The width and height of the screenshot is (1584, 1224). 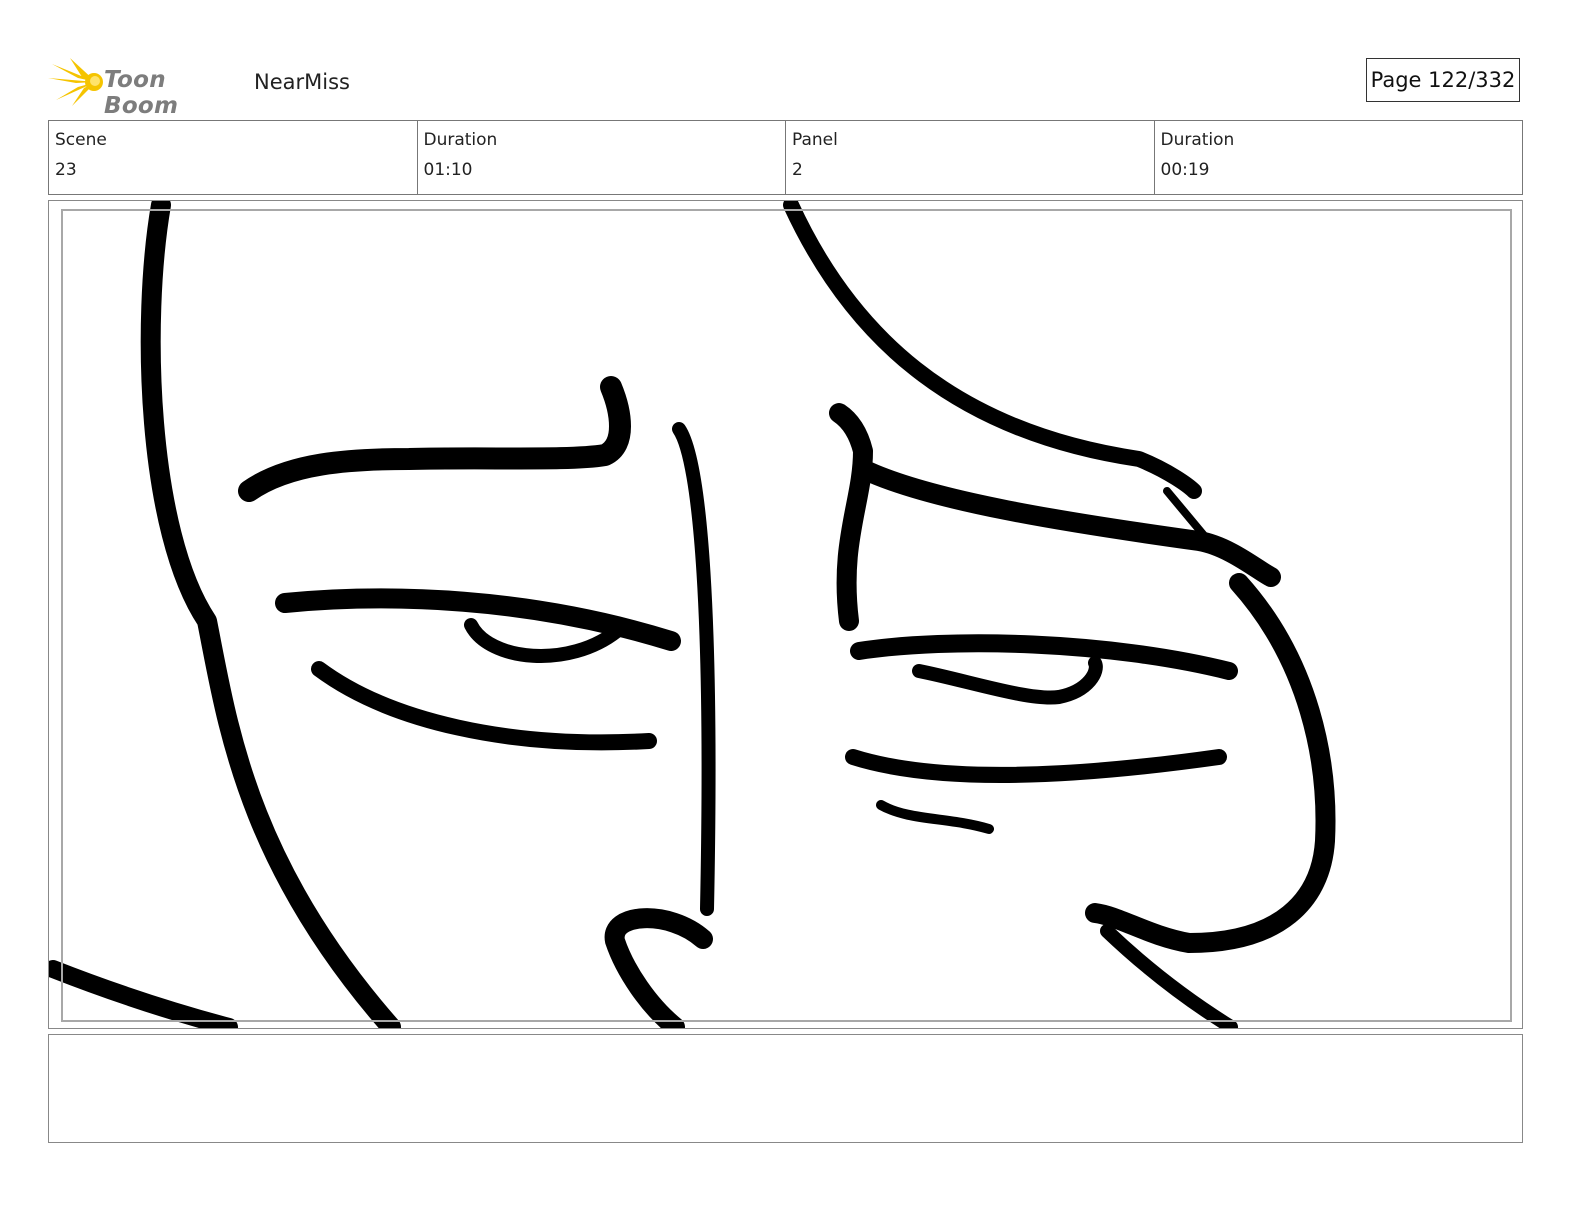 I want to click on toon-boom-logo: Toon Boom, so click(x=148, y=87).